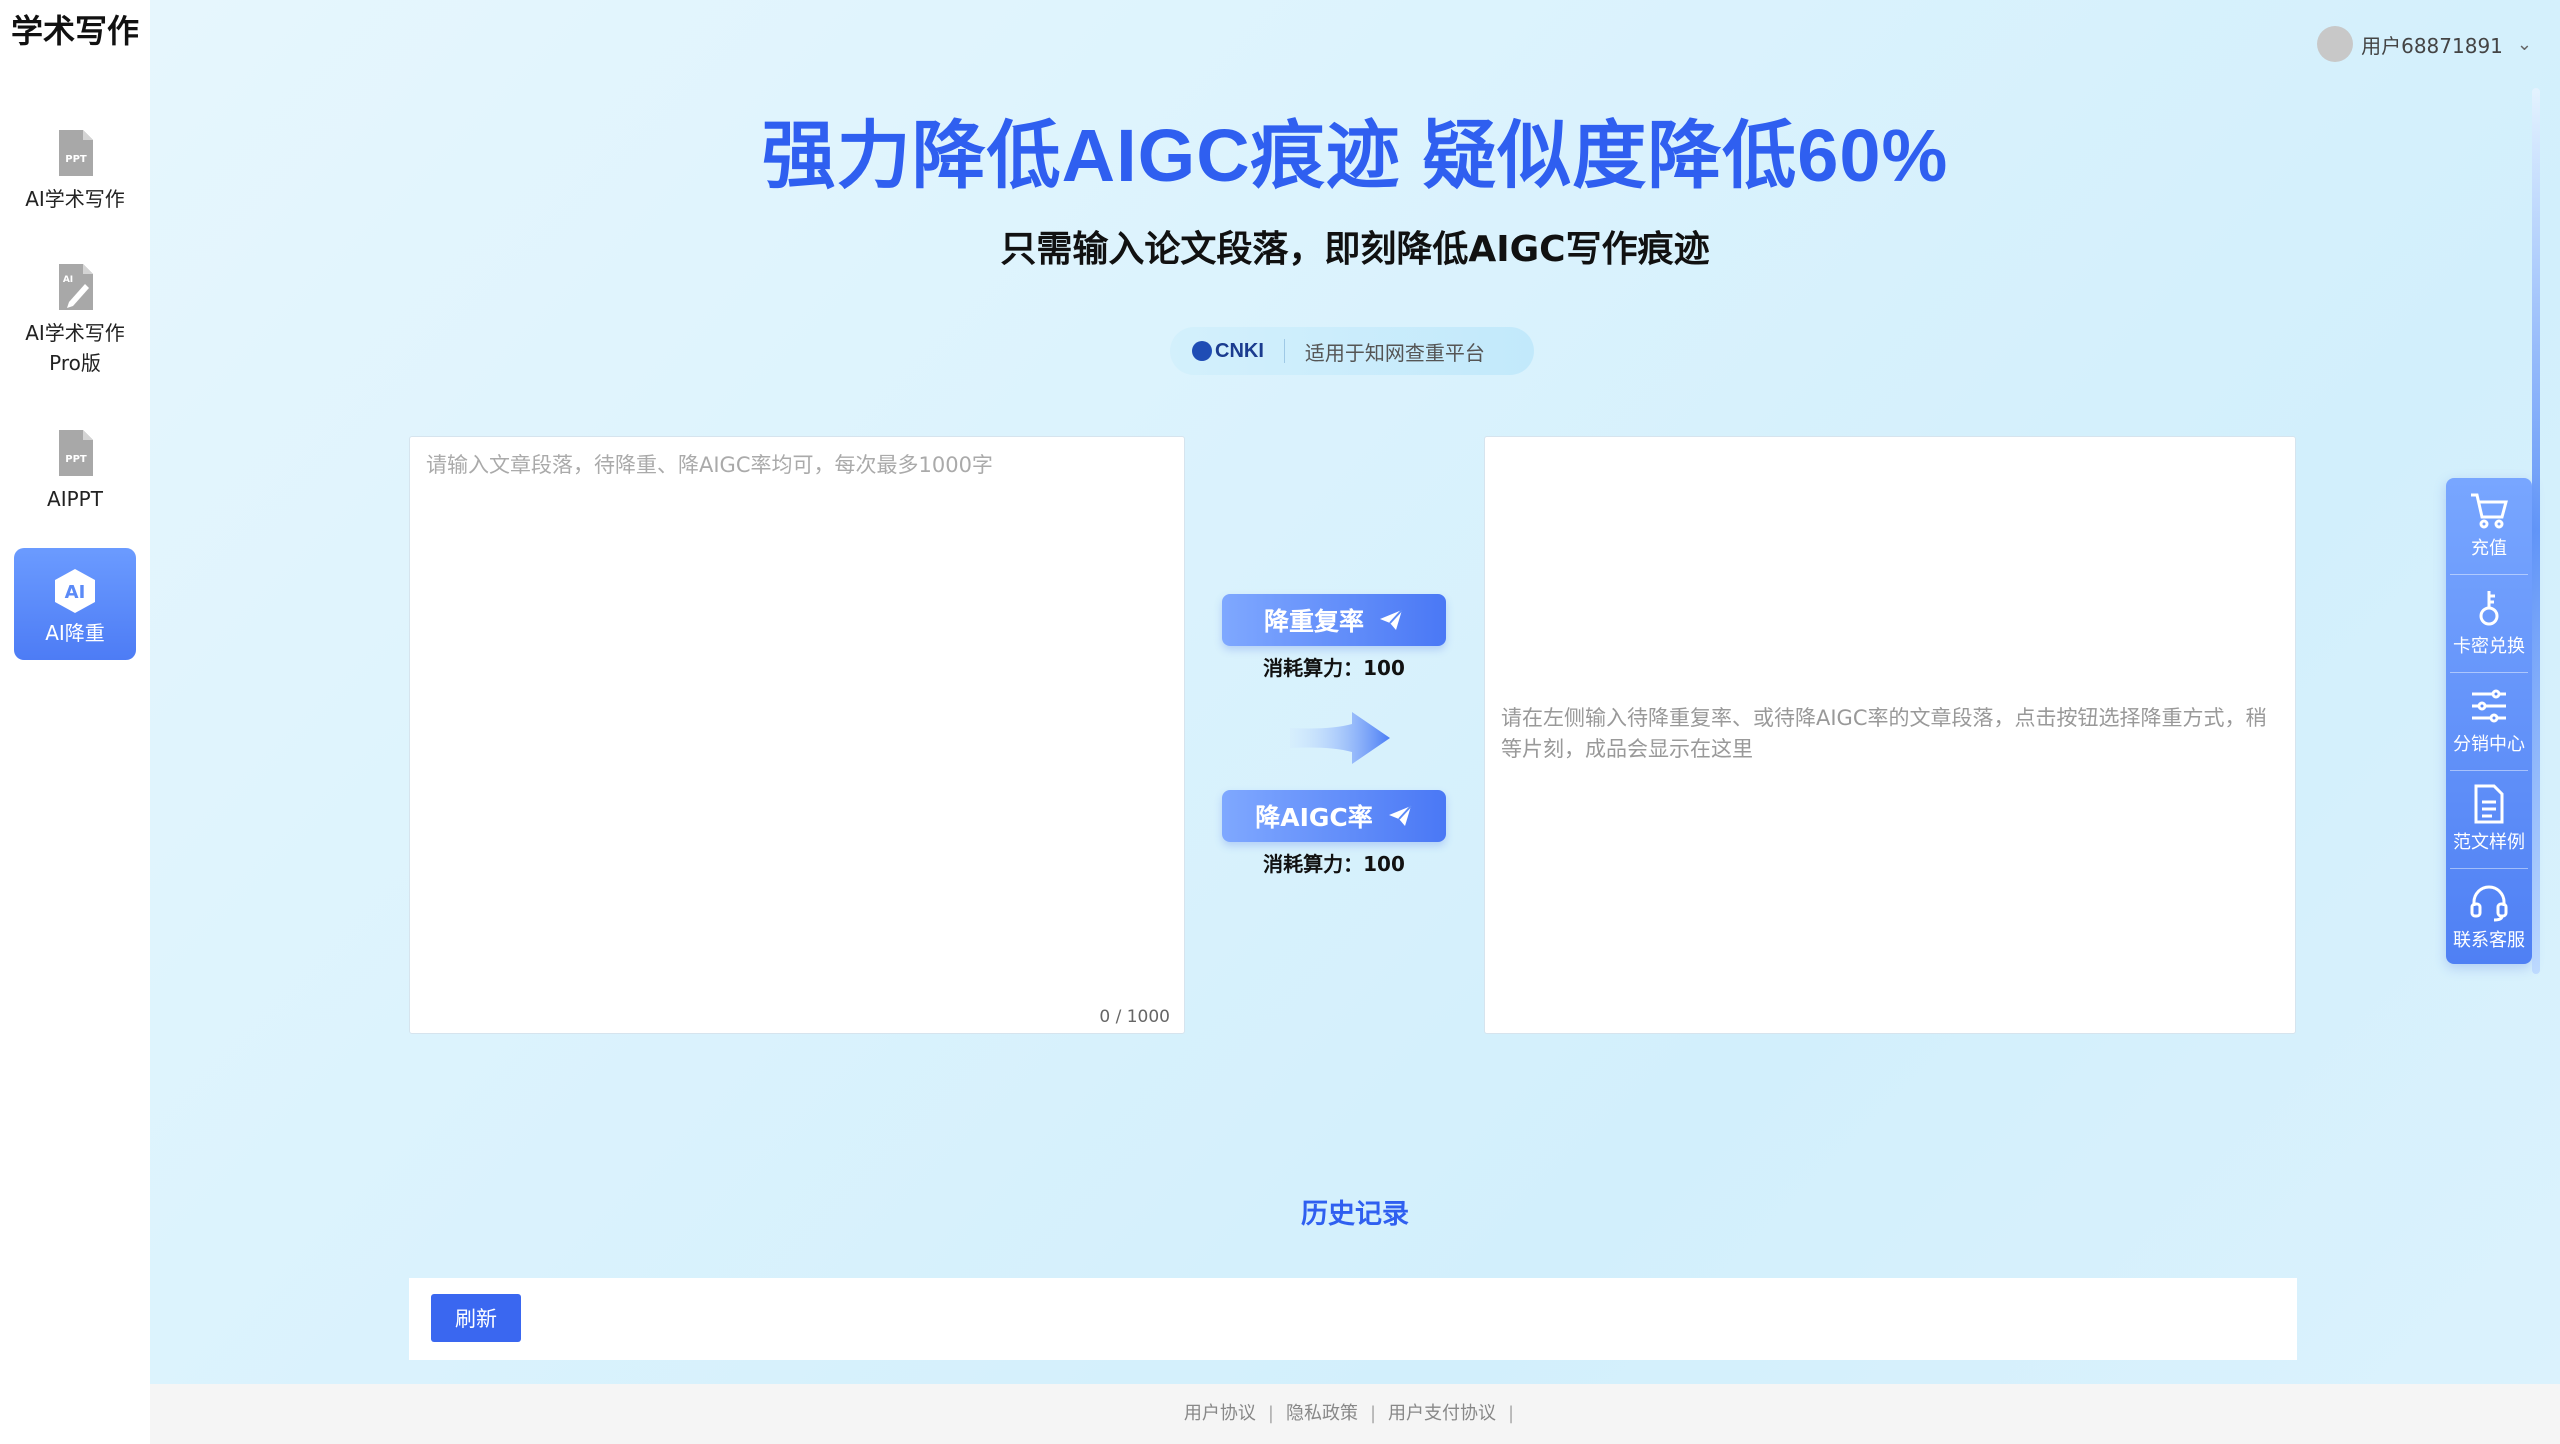  I want to click on ai-hexagon-icon: AI, so click(75, 591).